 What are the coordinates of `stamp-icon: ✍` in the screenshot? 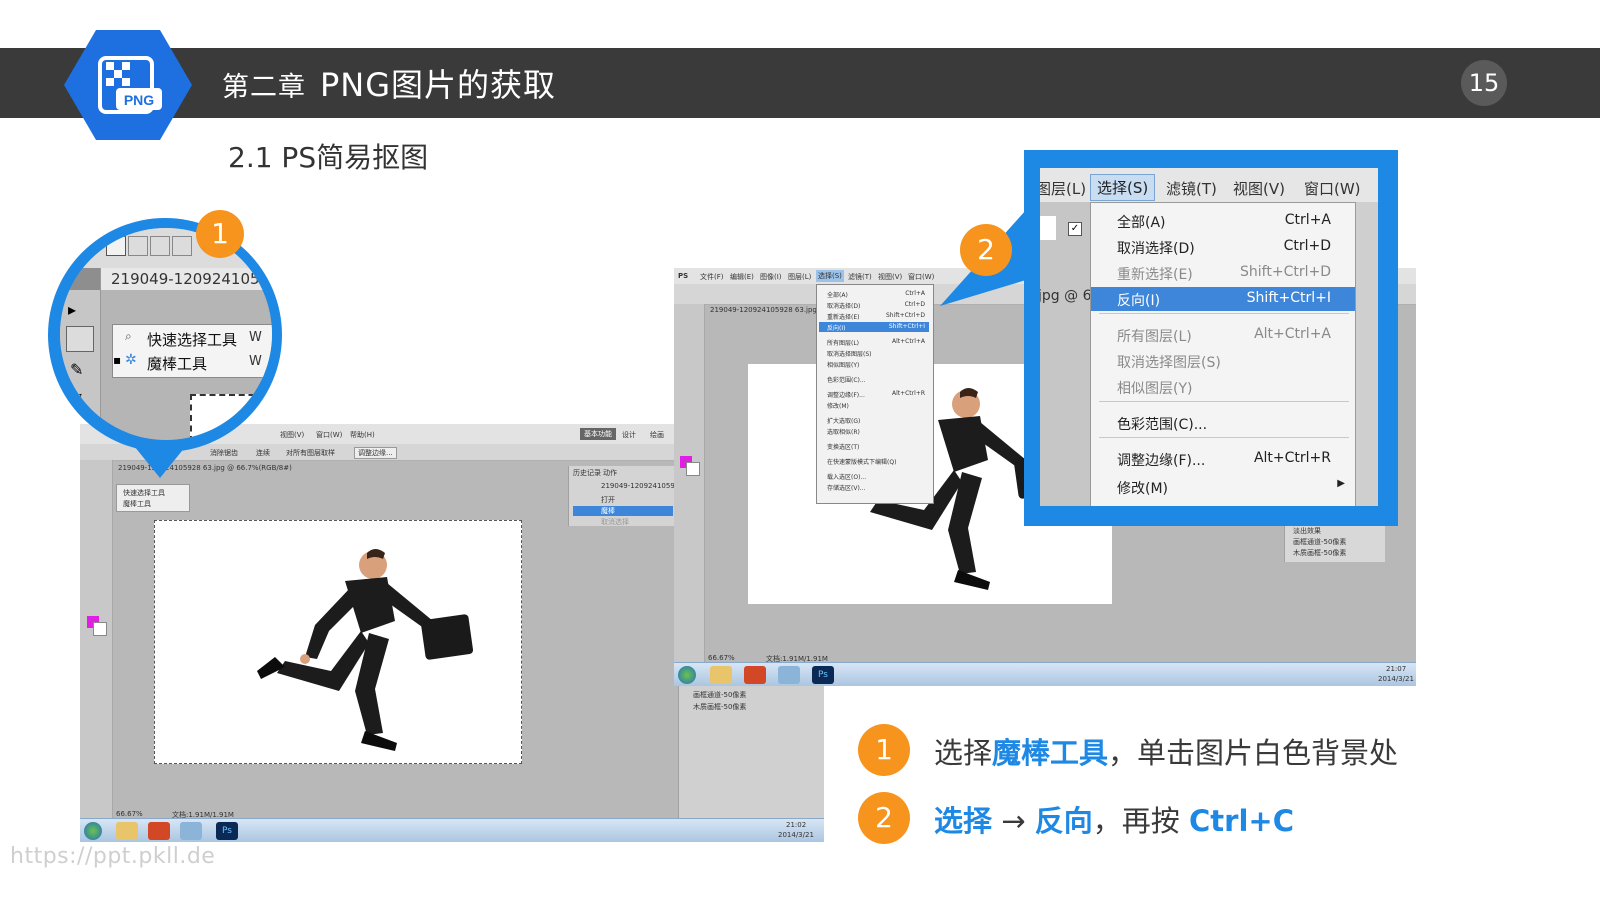 It's located at (76, 429).